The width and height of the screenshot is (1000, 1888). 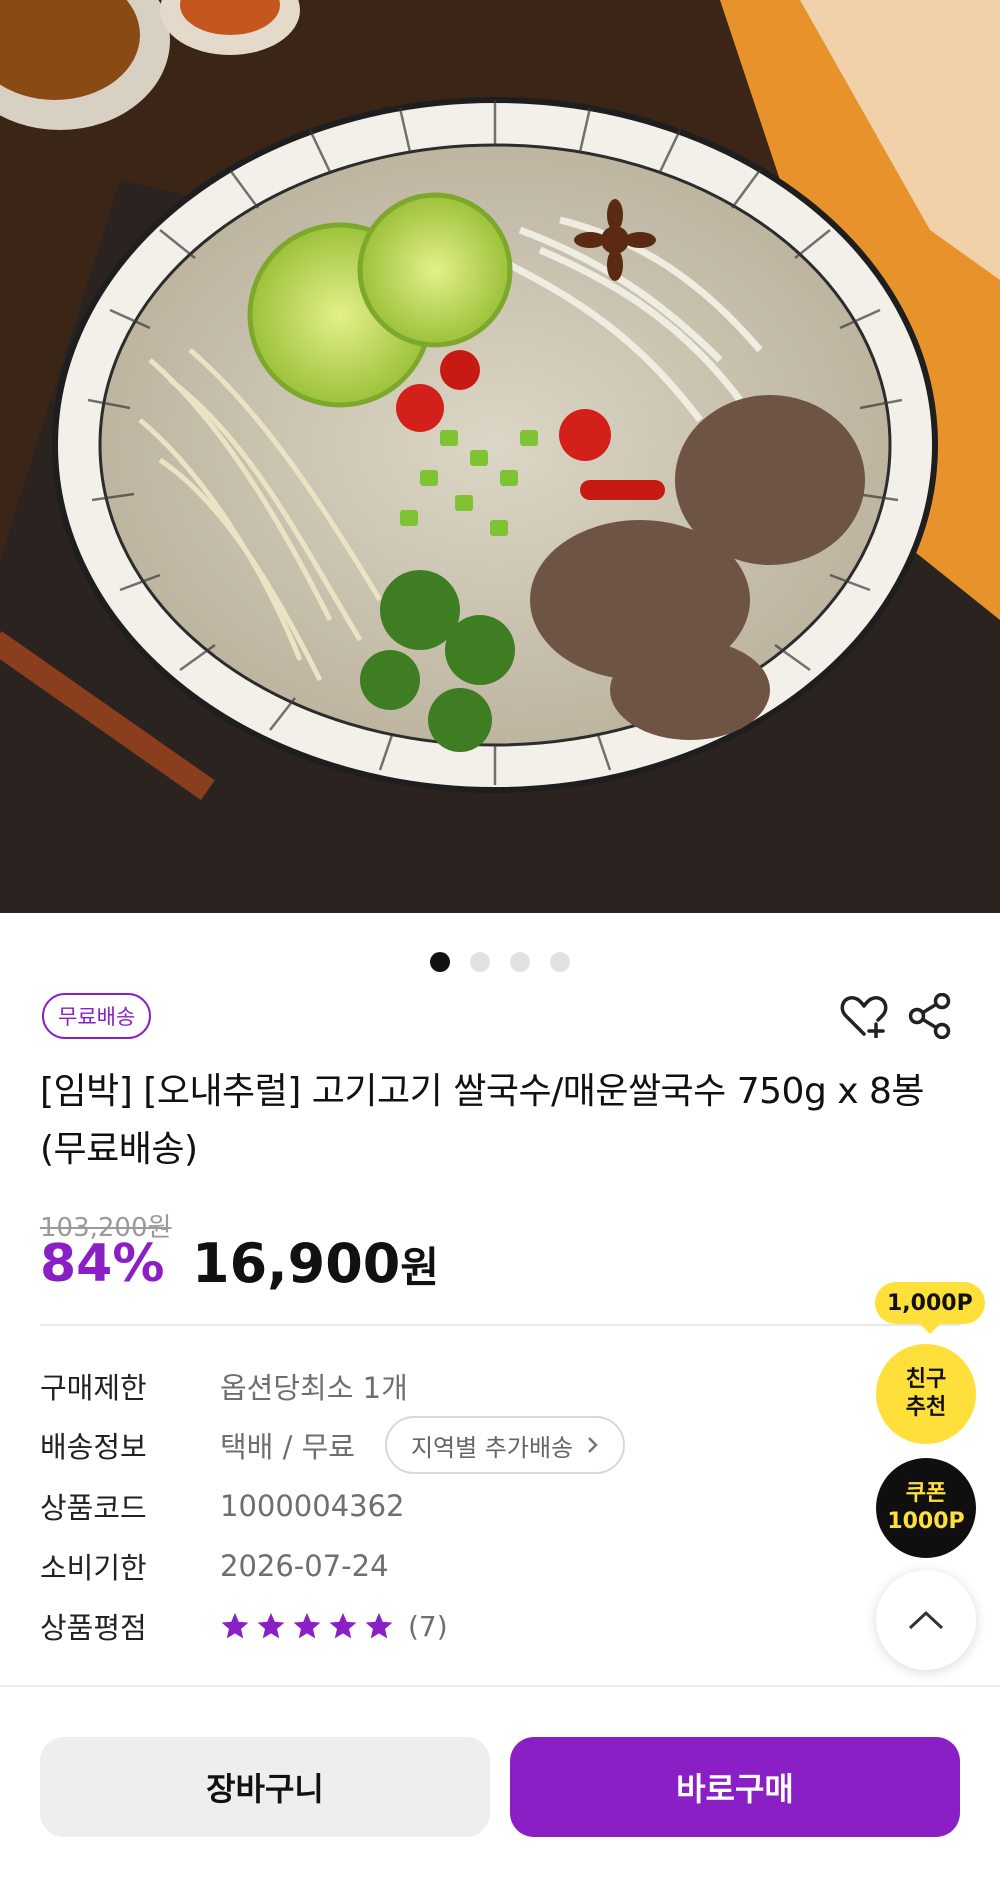 What do you see at coordinates (287, 1447) in the screenshot?
I see `shipping-info-value: 택배 / 무료` at bounding box center [287, 1447].